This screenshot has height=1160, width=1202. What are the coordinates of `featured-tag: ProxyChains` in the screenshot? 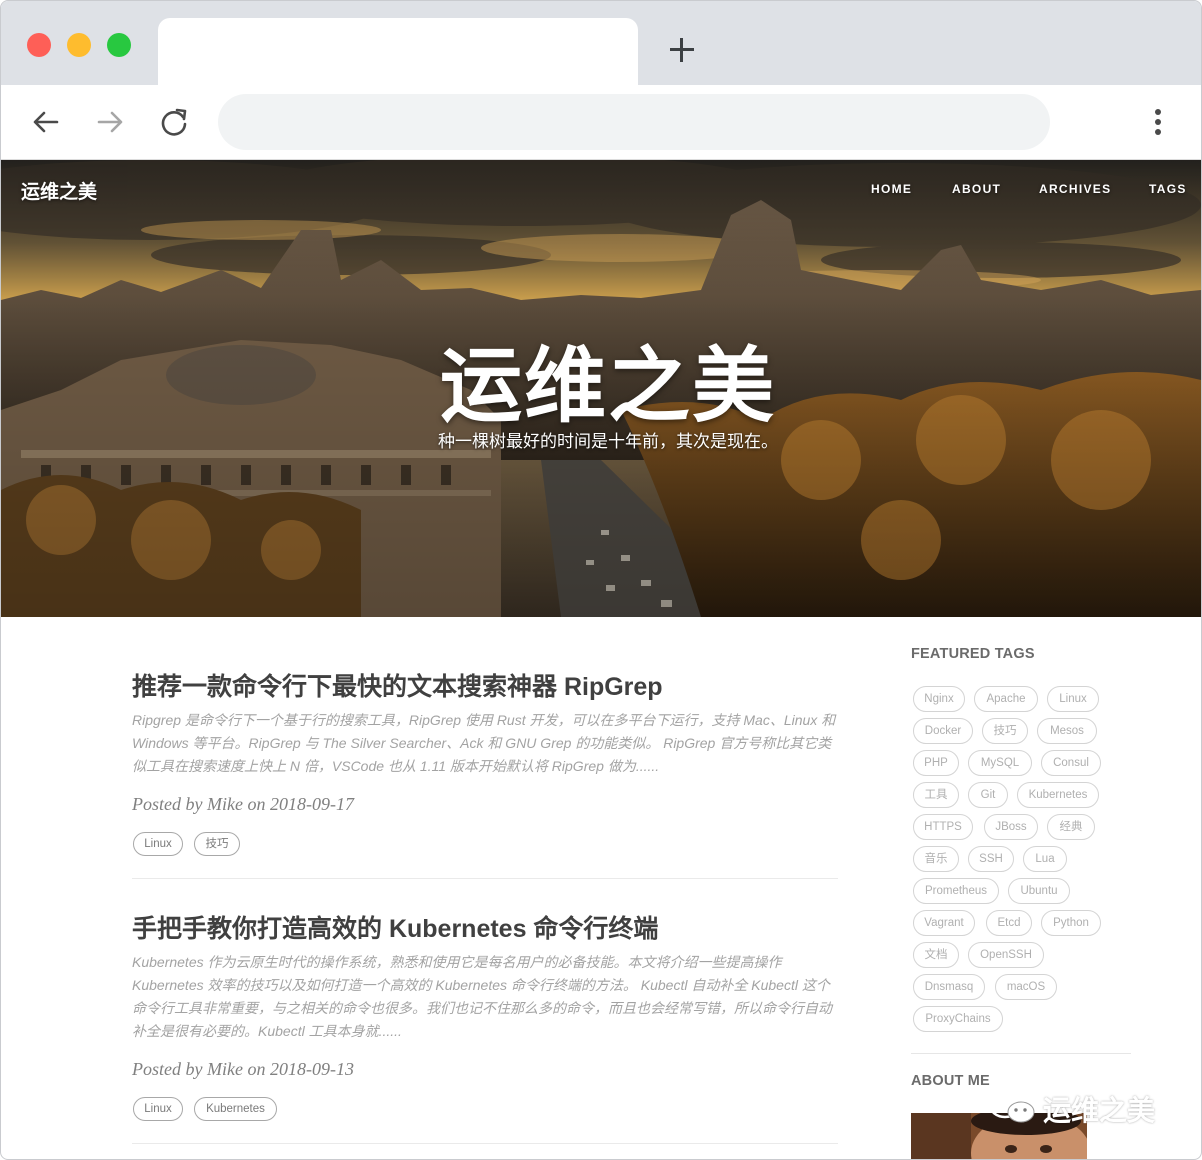 It's located at (958, 1019).